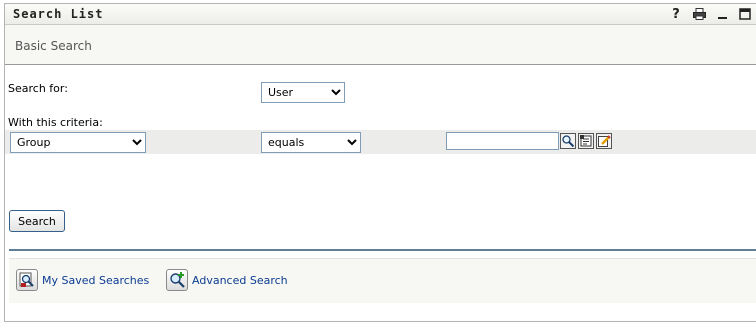 The width and height of the screenshot is (756, 330). I want to click on my-saved-searches-label: My Saved Searches, so click(96, 280).